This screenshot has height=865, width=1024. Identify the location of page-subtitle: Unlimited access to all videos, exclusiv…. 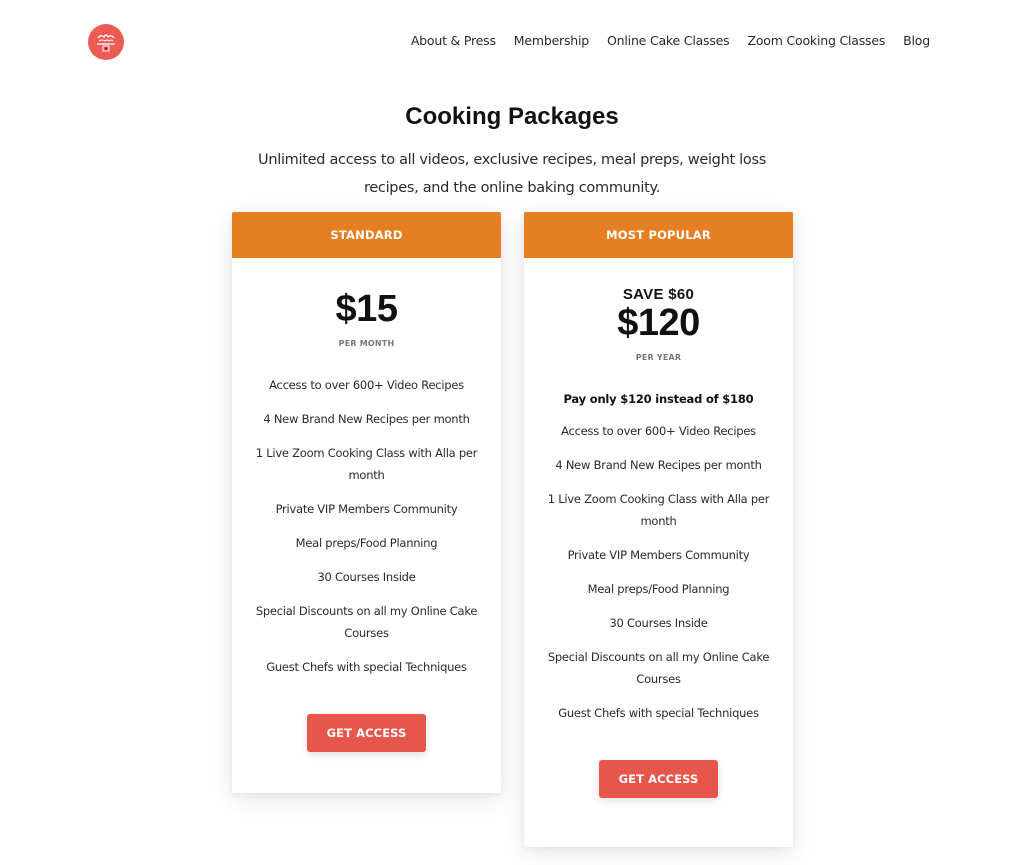
(512, 174).